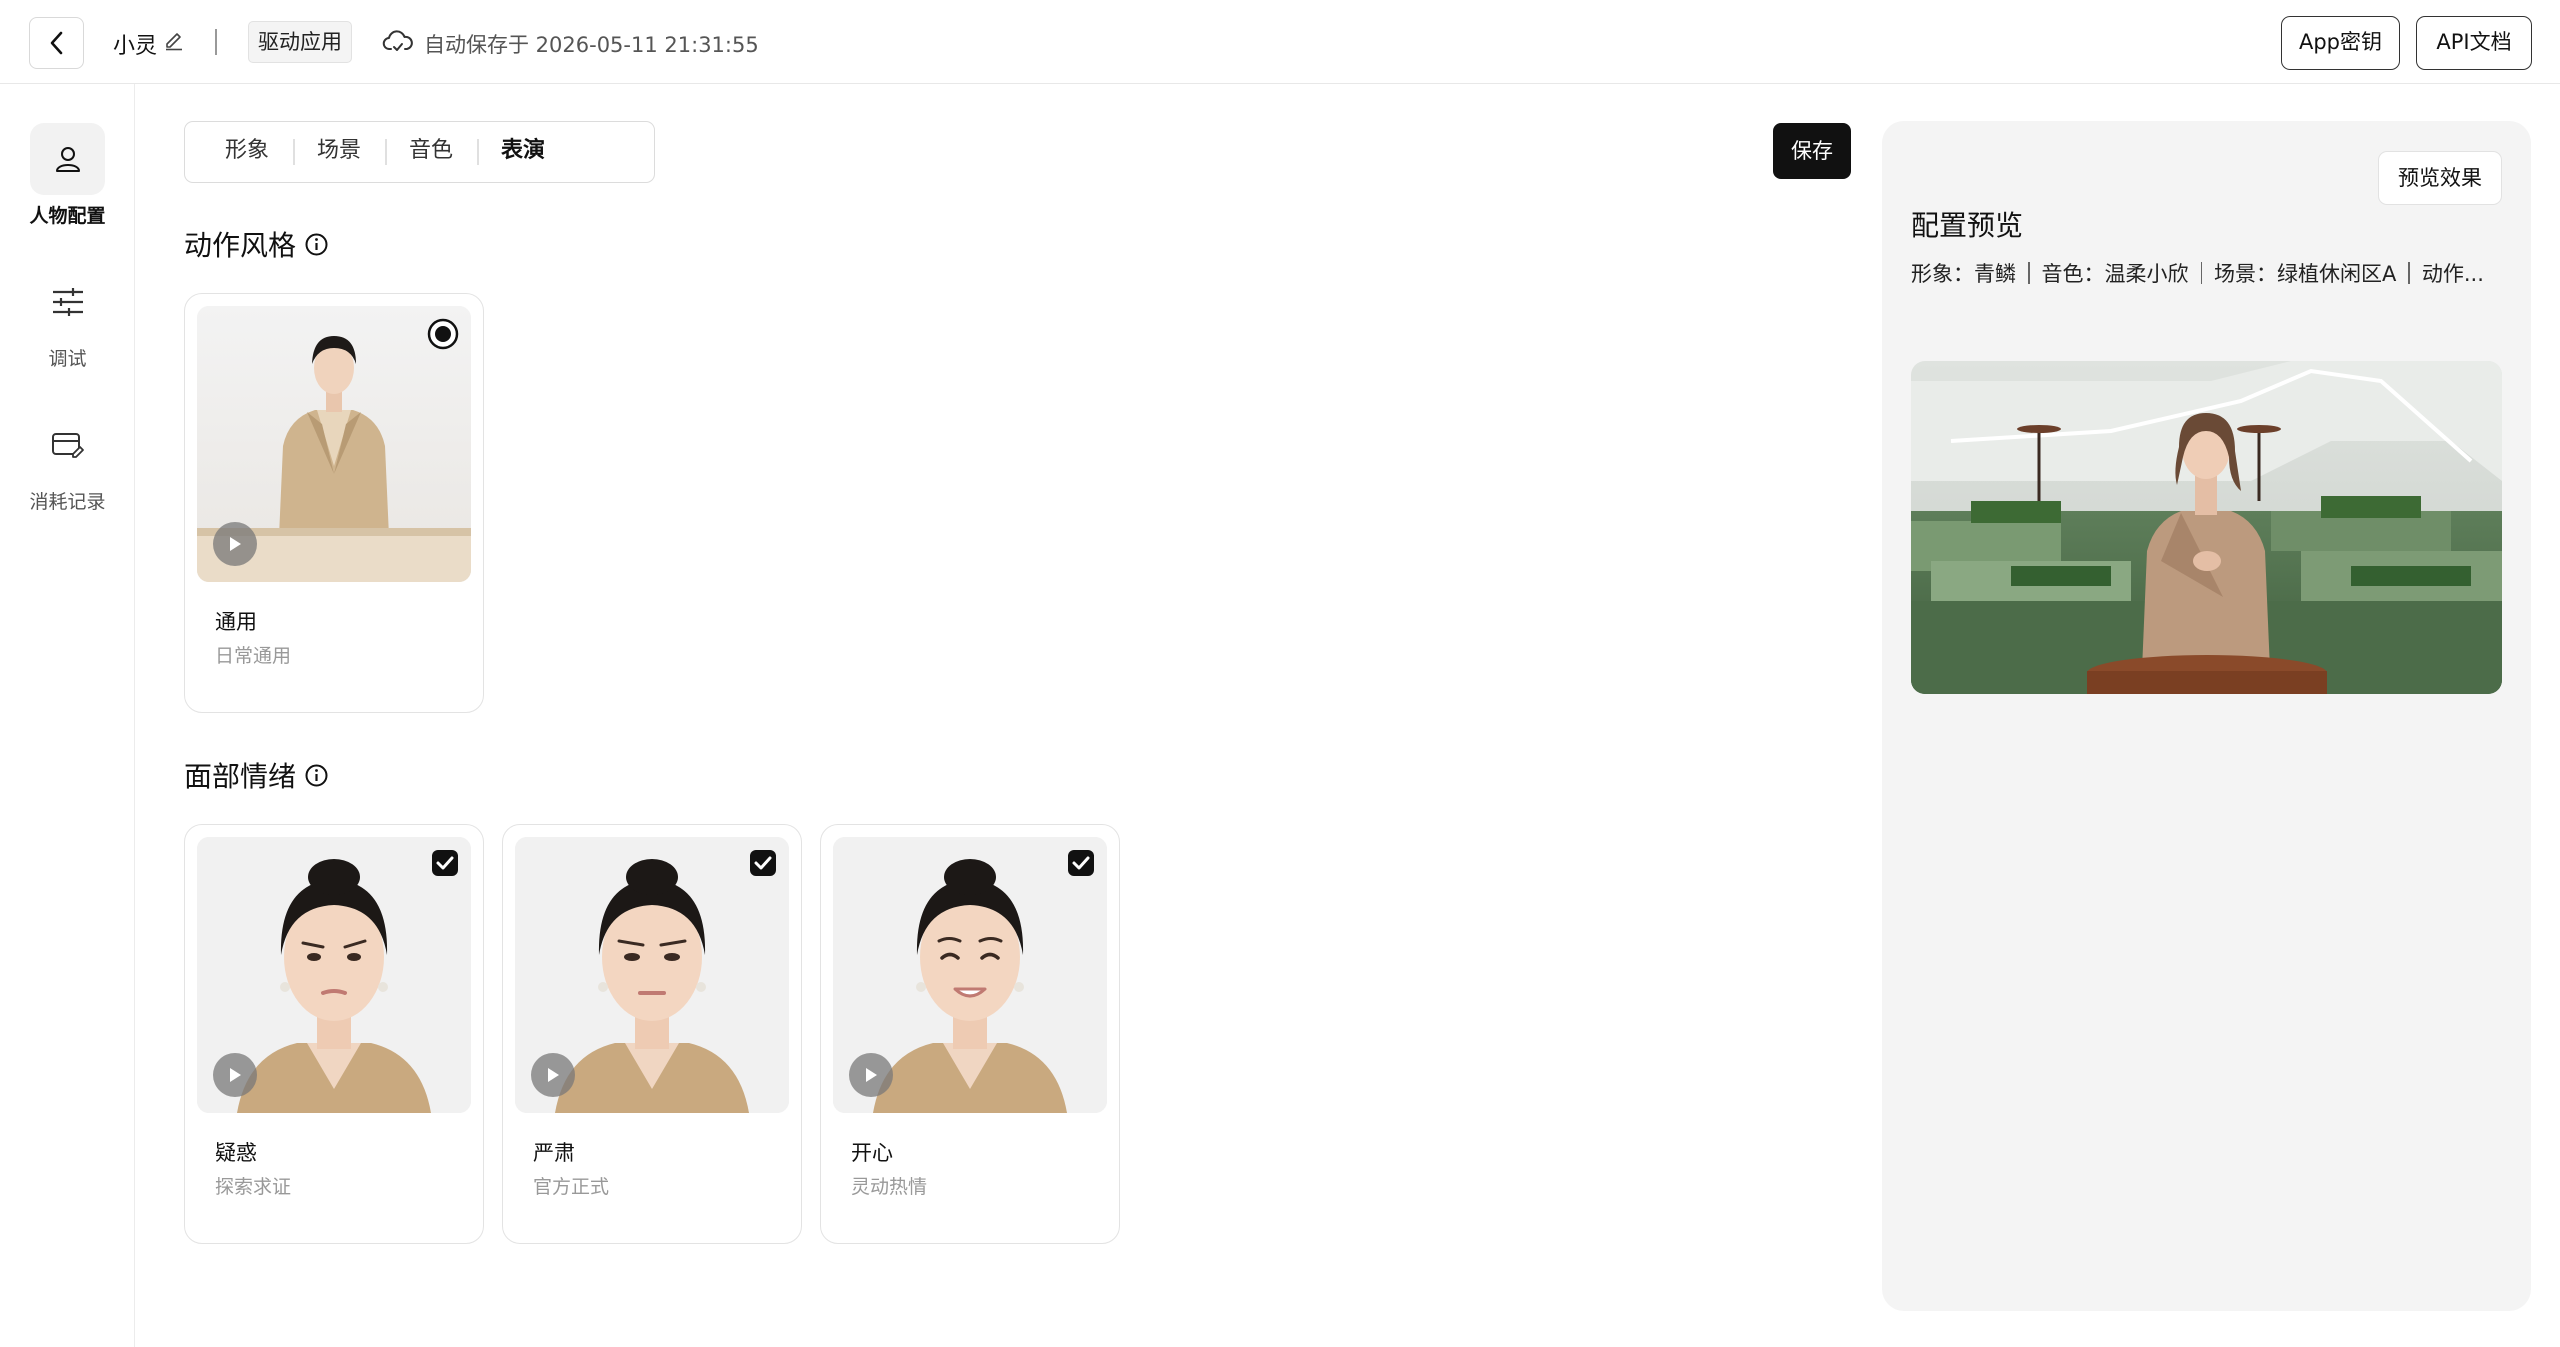 The image size is (2560, 1347). Describe the element at coordinates (872, 1153) in the screenshot. I see `card-title: 开心` at that location.